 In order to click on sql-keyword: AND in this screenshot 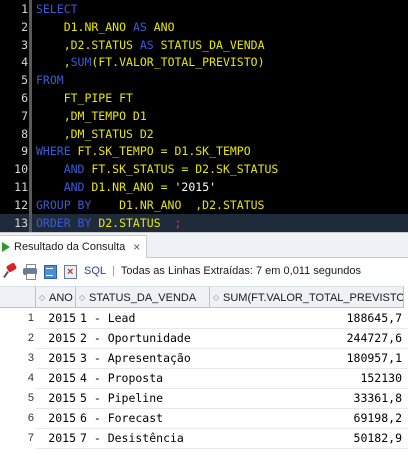, I will do `click(74, 169)`.